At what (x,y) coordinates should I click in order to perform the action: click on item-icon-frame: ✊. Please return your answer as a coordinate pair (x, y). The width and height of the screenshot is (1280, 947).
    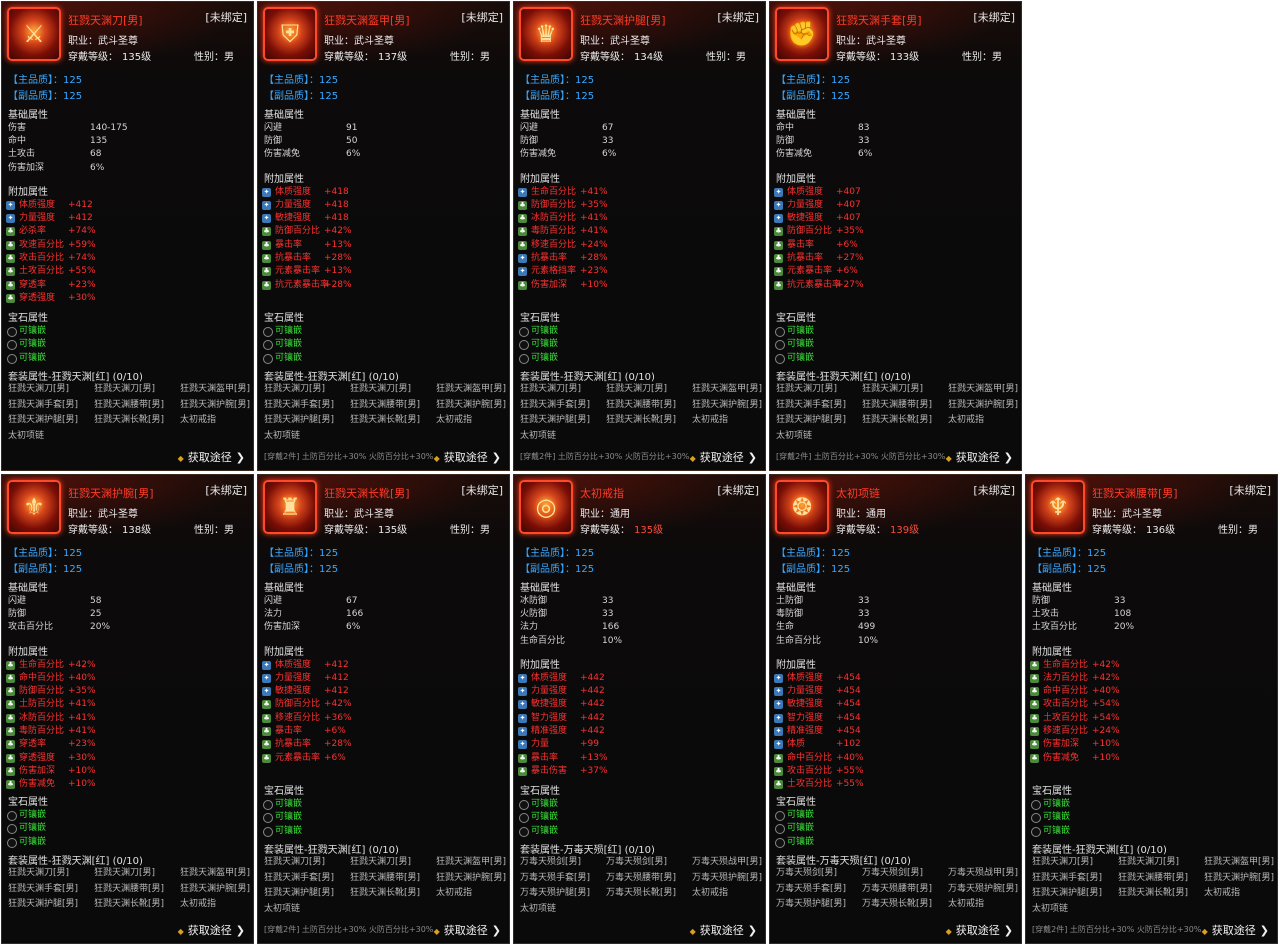
    Looking at the image, I should click on (802, 34).